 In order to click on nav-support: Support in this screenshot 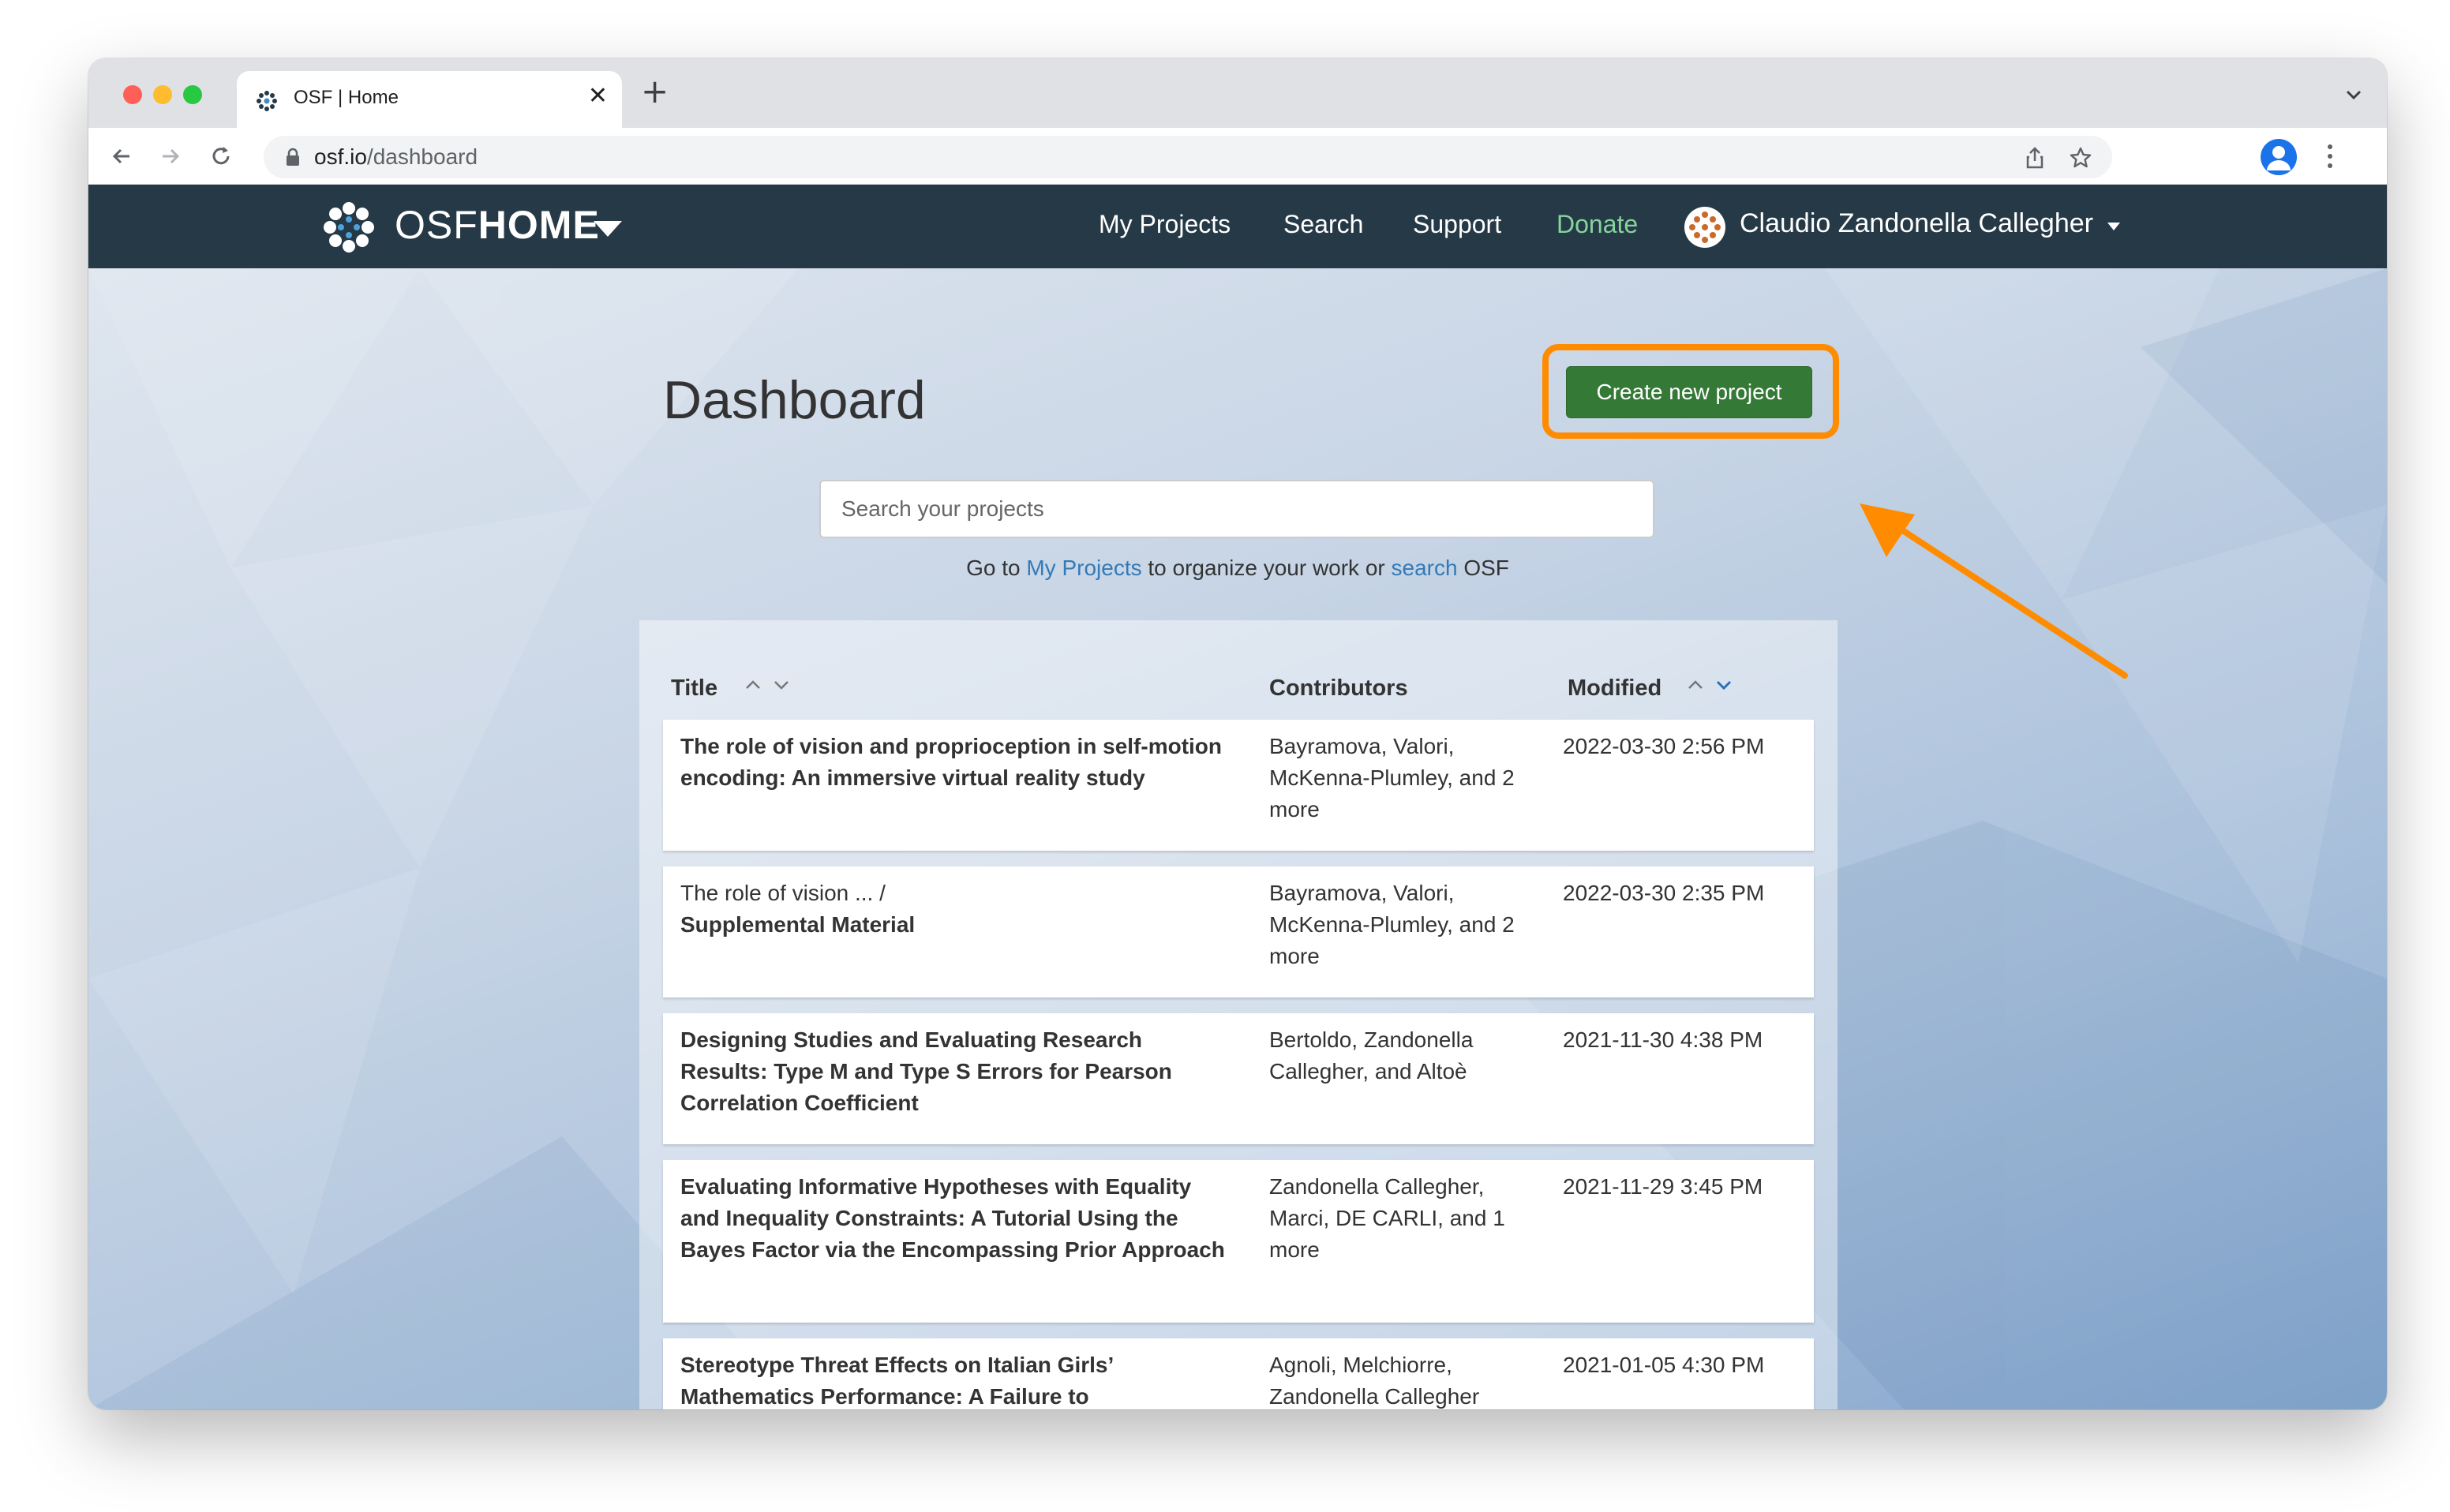, I will do `click(1457, 224)`.